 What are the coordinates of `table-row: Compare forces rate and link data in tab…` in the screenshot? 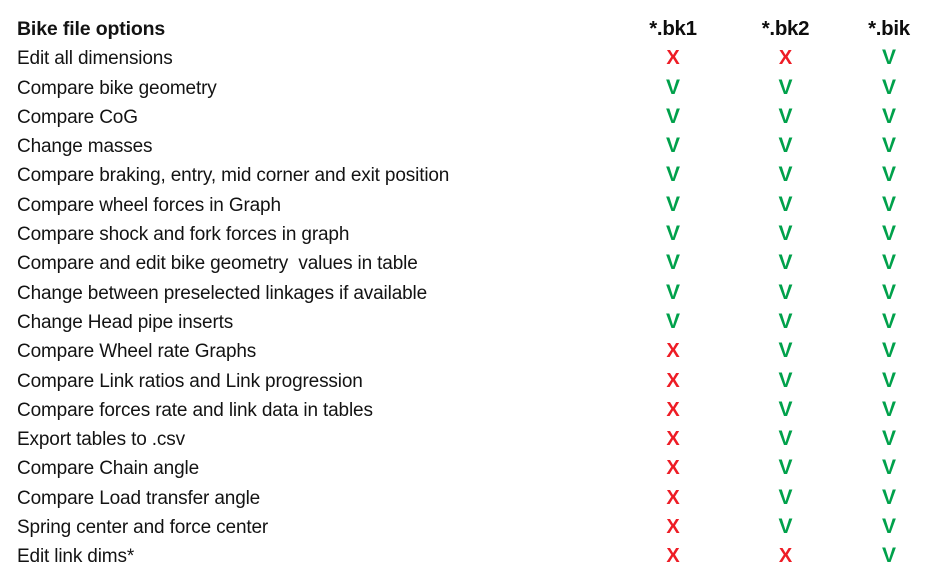 It's located at (468, 409).